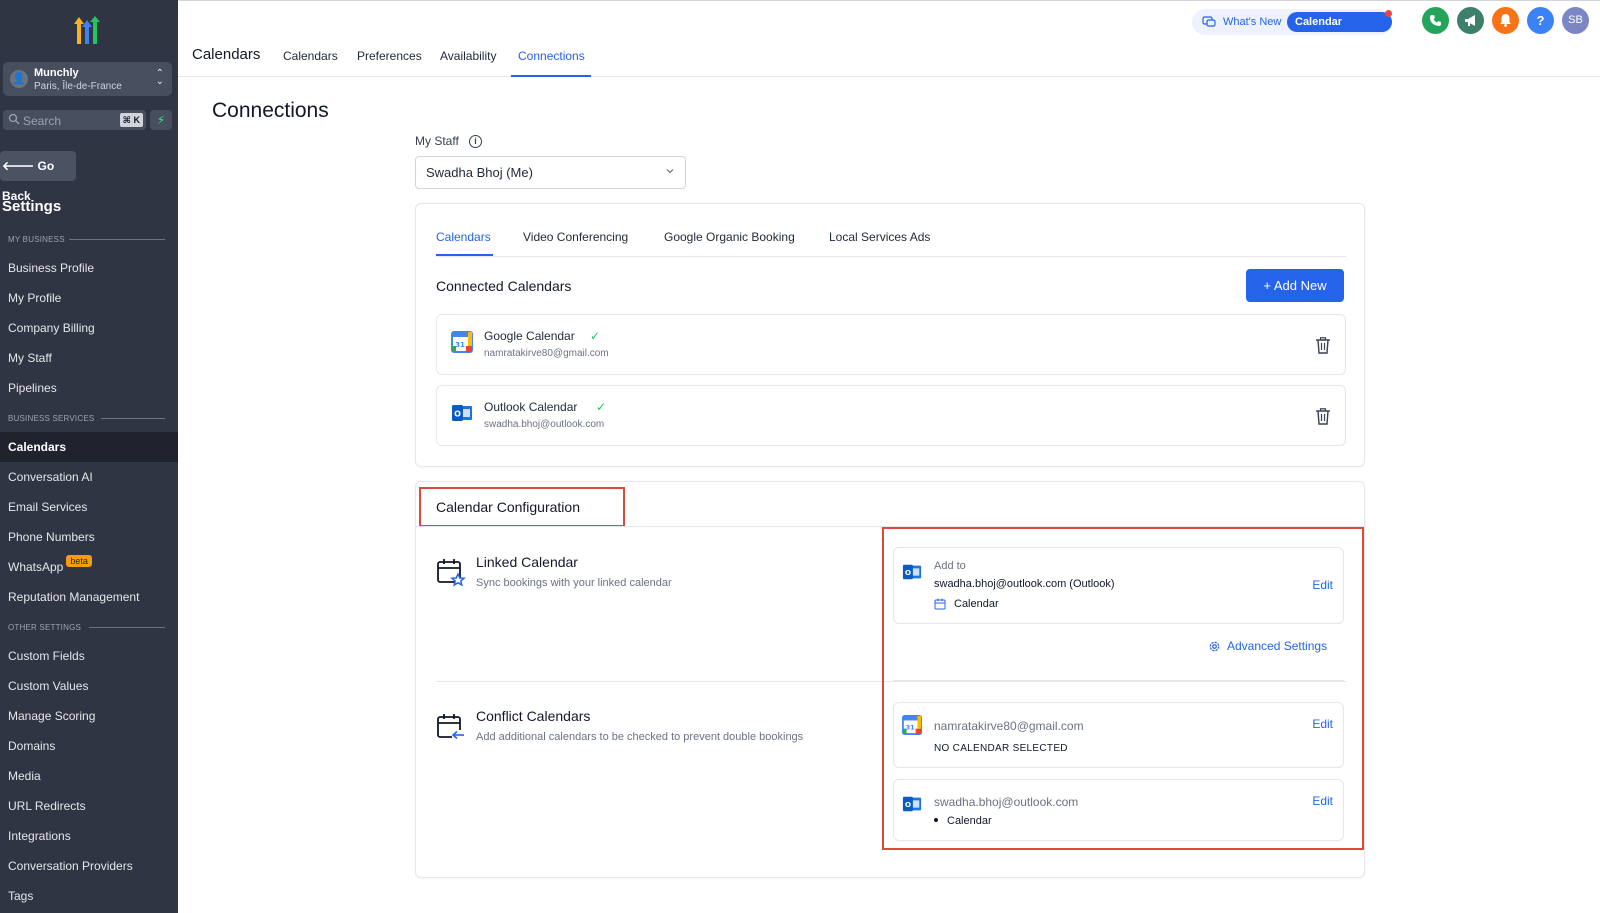 The width and height of the screenshot is (1600, 913). Describe the element at coordinates (575, 237) in the screenshot. I see `tab-video-conferencing: Video Conferencing` at that location.